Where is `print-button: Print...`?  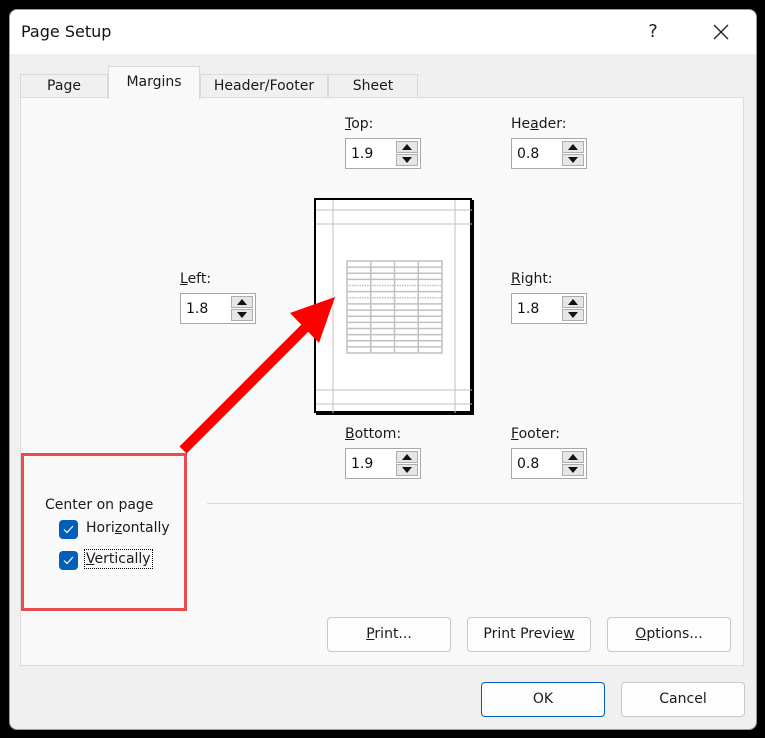
print-button: Print... is located at coordinates (389, 634).